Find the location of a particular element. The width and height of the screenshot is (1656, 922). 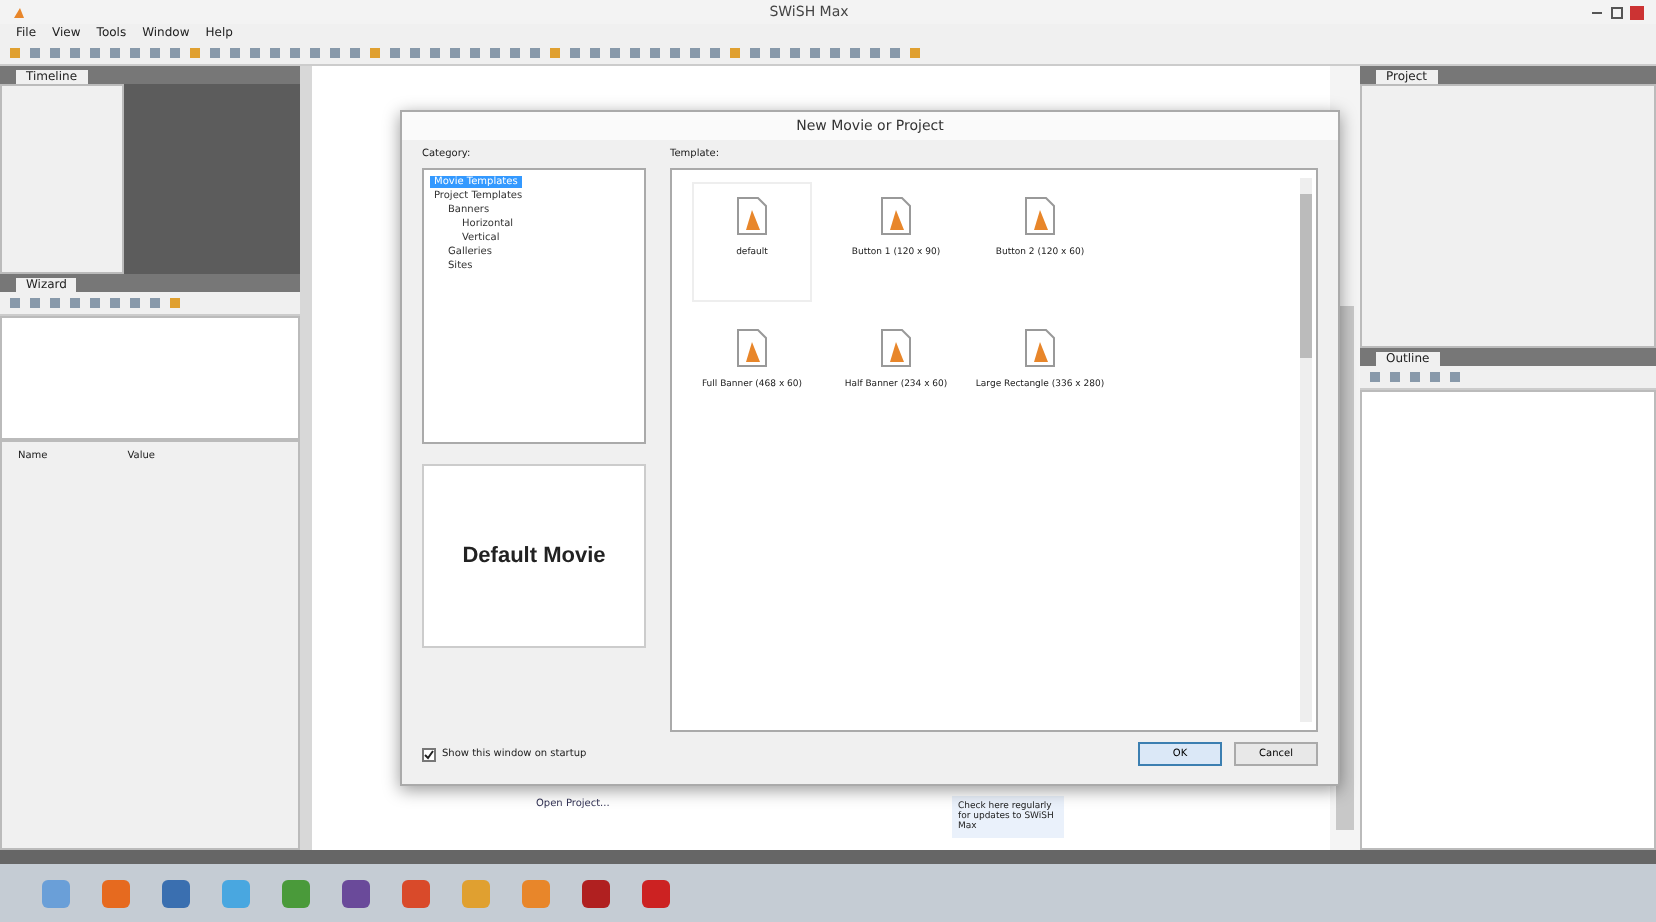

scrollbar is located at coordinates (1306, 450).